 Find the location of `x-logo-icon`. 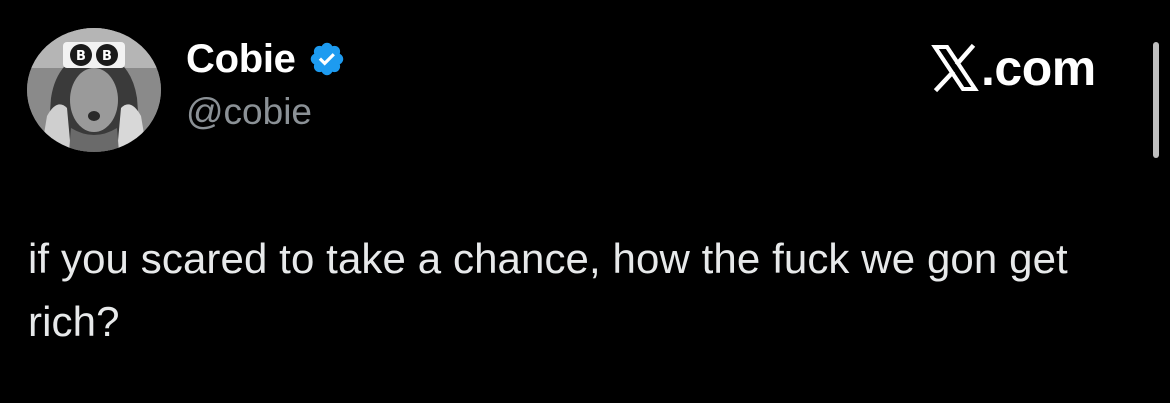

x-logo-icon is located at coordinates (955, 68).